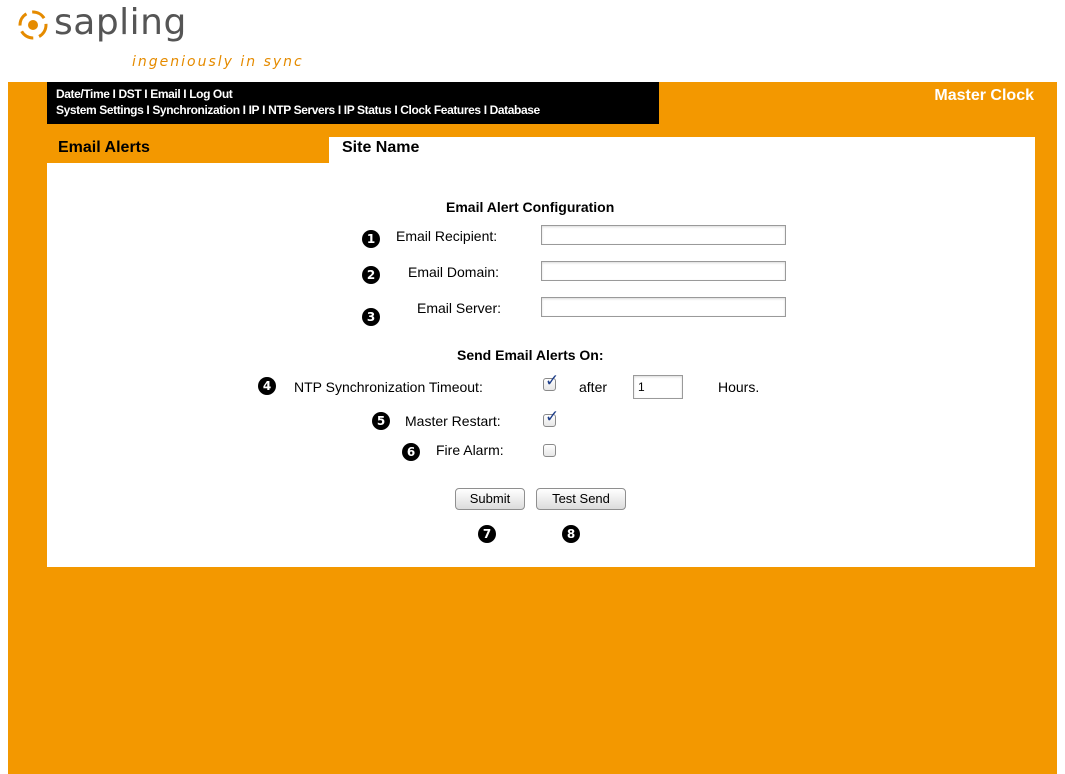 The image size is (1065, 774). I want to click on nav-link-clock-features: Clock Features, so click(440, 110).